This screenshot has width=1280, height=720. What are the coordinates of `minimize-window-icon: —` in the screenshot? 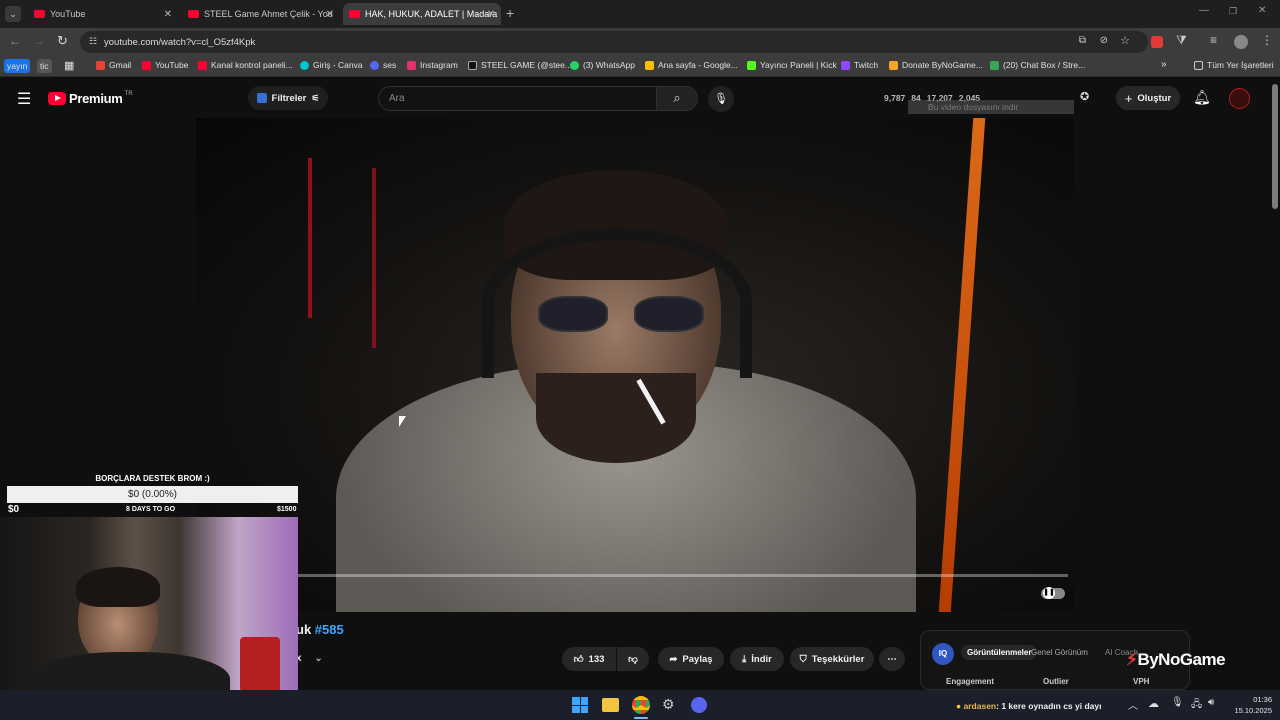 It's located at (1204, 10).